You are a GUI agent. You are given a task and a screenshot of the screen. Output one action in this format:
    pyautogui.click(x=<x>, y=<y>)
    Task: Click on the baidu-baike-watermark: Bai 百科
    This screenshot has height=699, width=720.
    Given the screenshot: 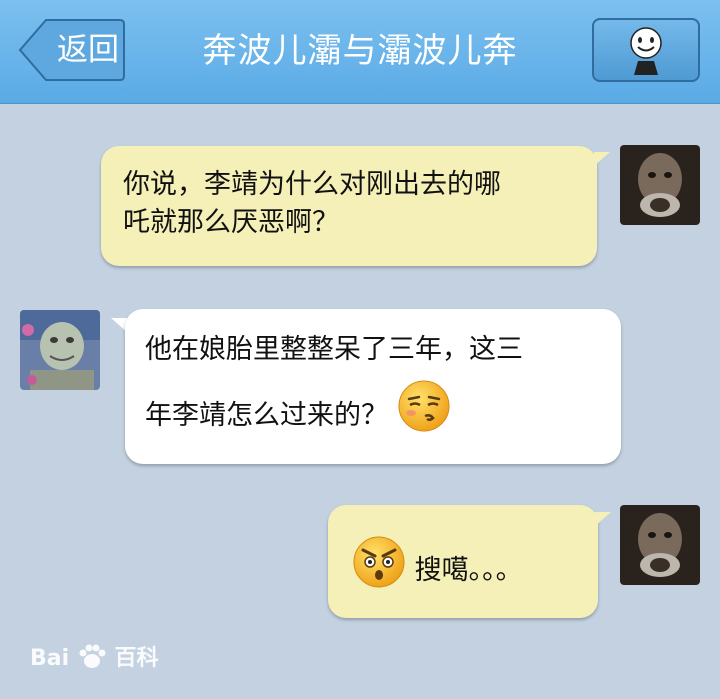 What is the action you would take?
    pyautogui.click(x=94, y=657)
    